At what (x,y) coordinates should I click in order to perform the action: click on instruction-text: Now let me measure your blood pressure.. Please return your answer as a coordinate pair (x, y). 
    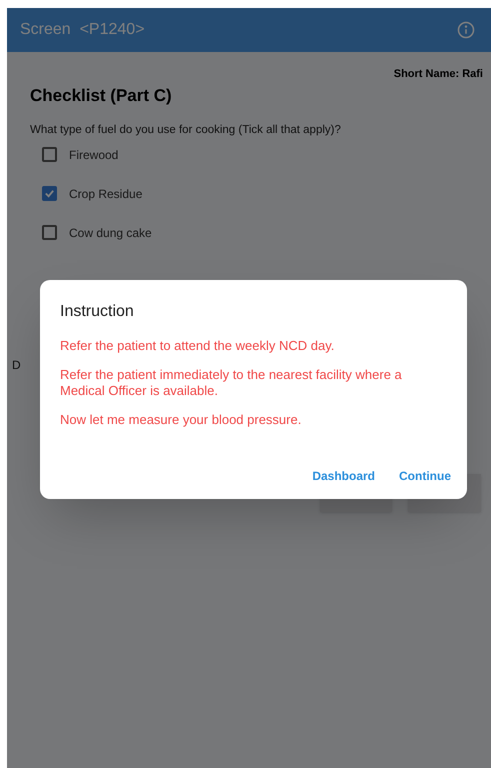
    Looking at the image, I should click on (181, 420).